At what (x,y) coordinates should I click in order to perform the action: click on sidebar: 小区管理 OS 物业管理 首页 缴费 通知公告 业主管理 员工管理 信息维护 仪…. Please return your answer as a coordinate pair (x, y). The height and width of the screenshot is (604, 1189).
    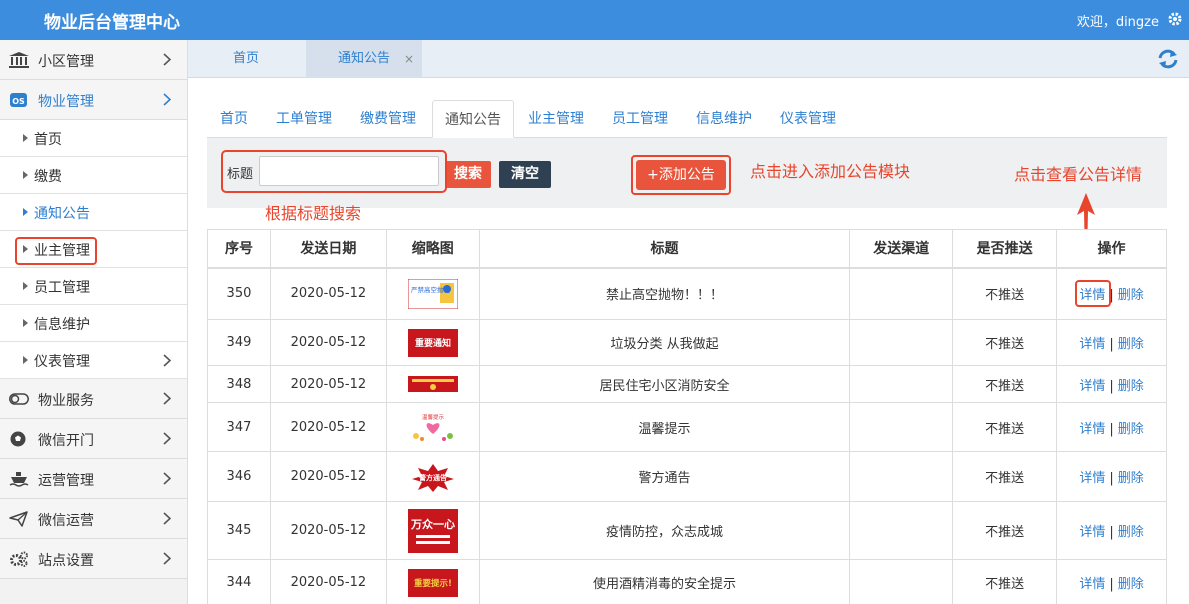
    Looking at the image, I should click on (94, 322).